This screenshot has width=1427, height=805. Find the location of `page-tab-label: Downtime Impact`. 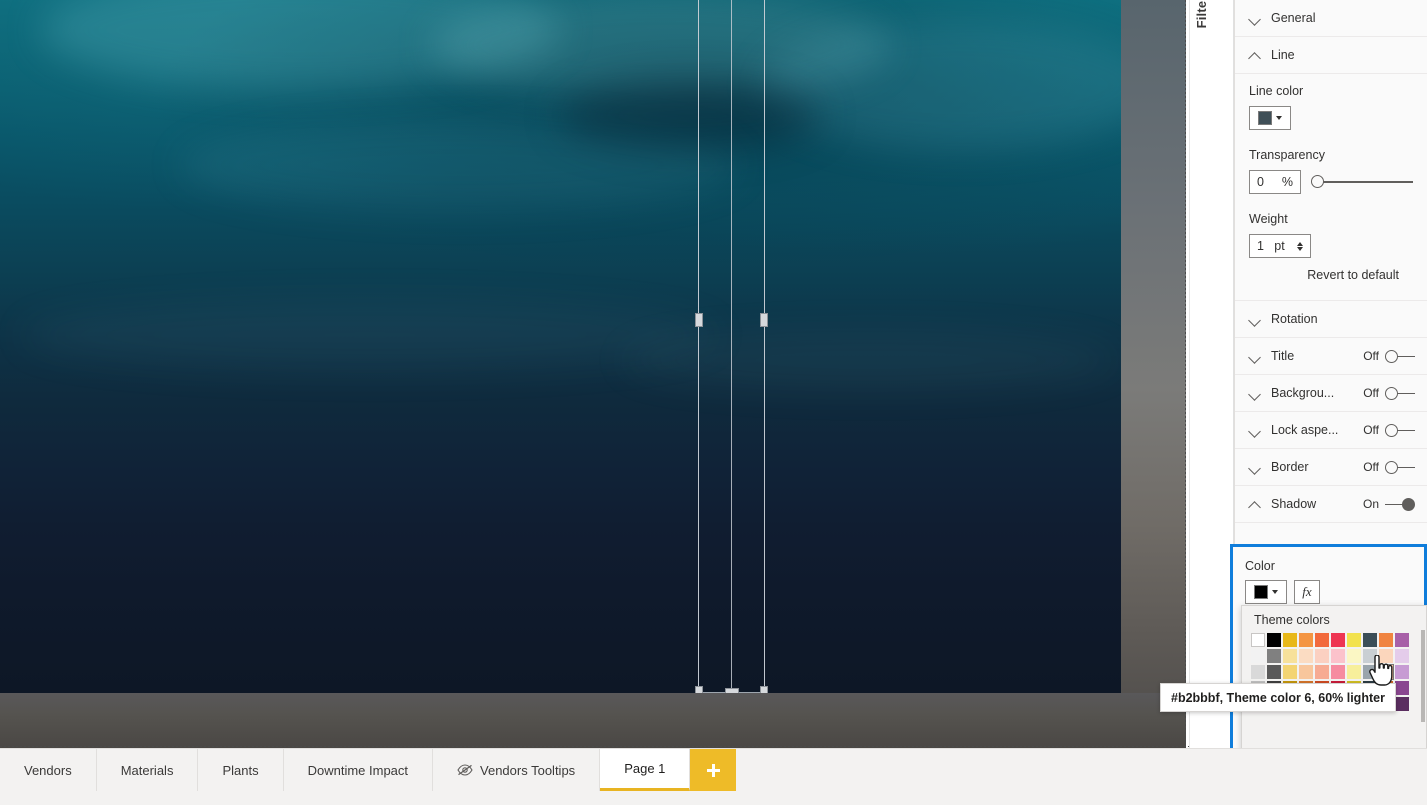

page-tab-label: Downtime Impact is located at coordinates (358, 770).